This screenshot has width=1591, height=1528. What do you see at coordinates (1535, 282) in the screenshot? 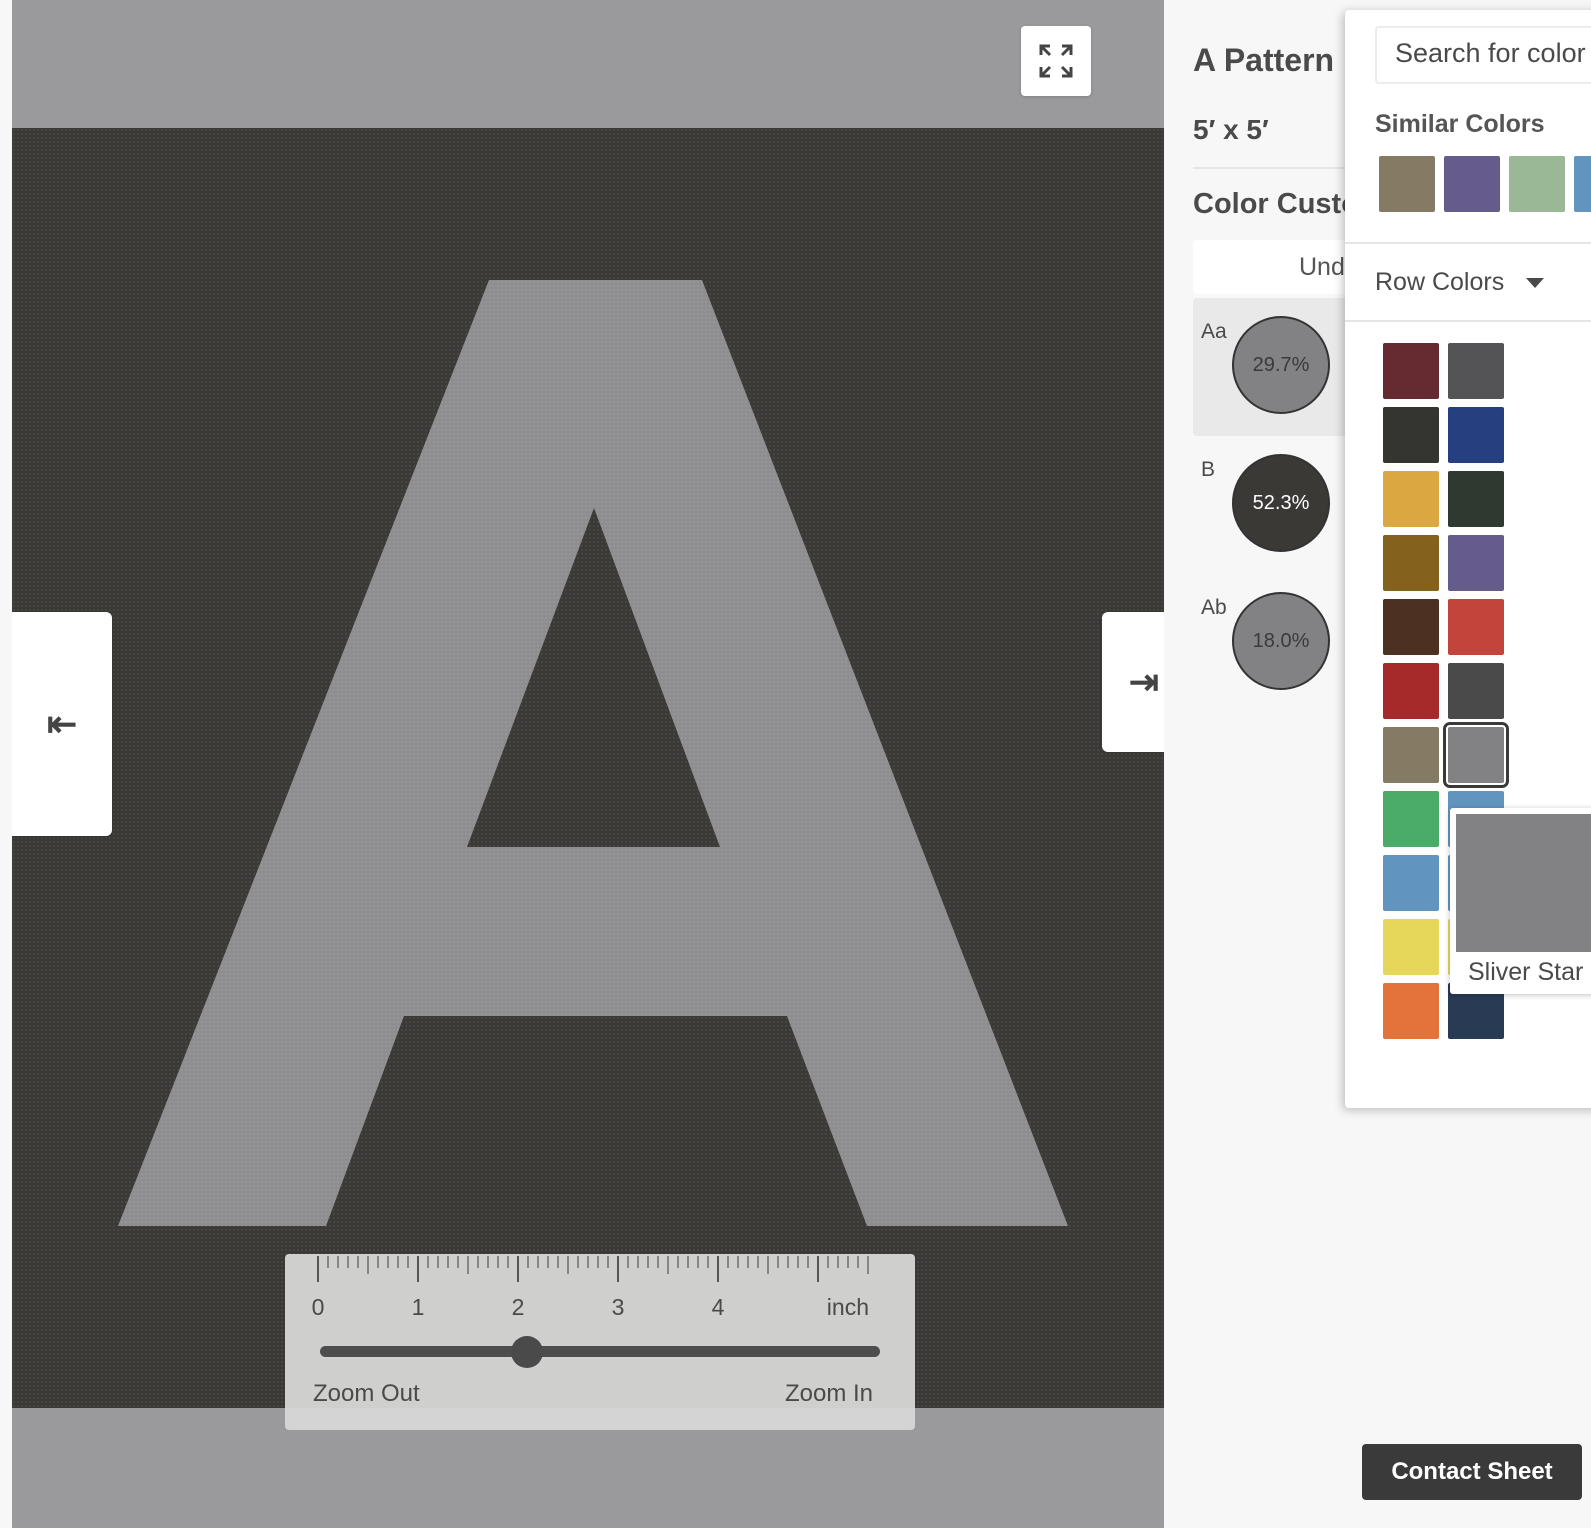
I see `caret-down-icon` at bounding box center [1535, 282].